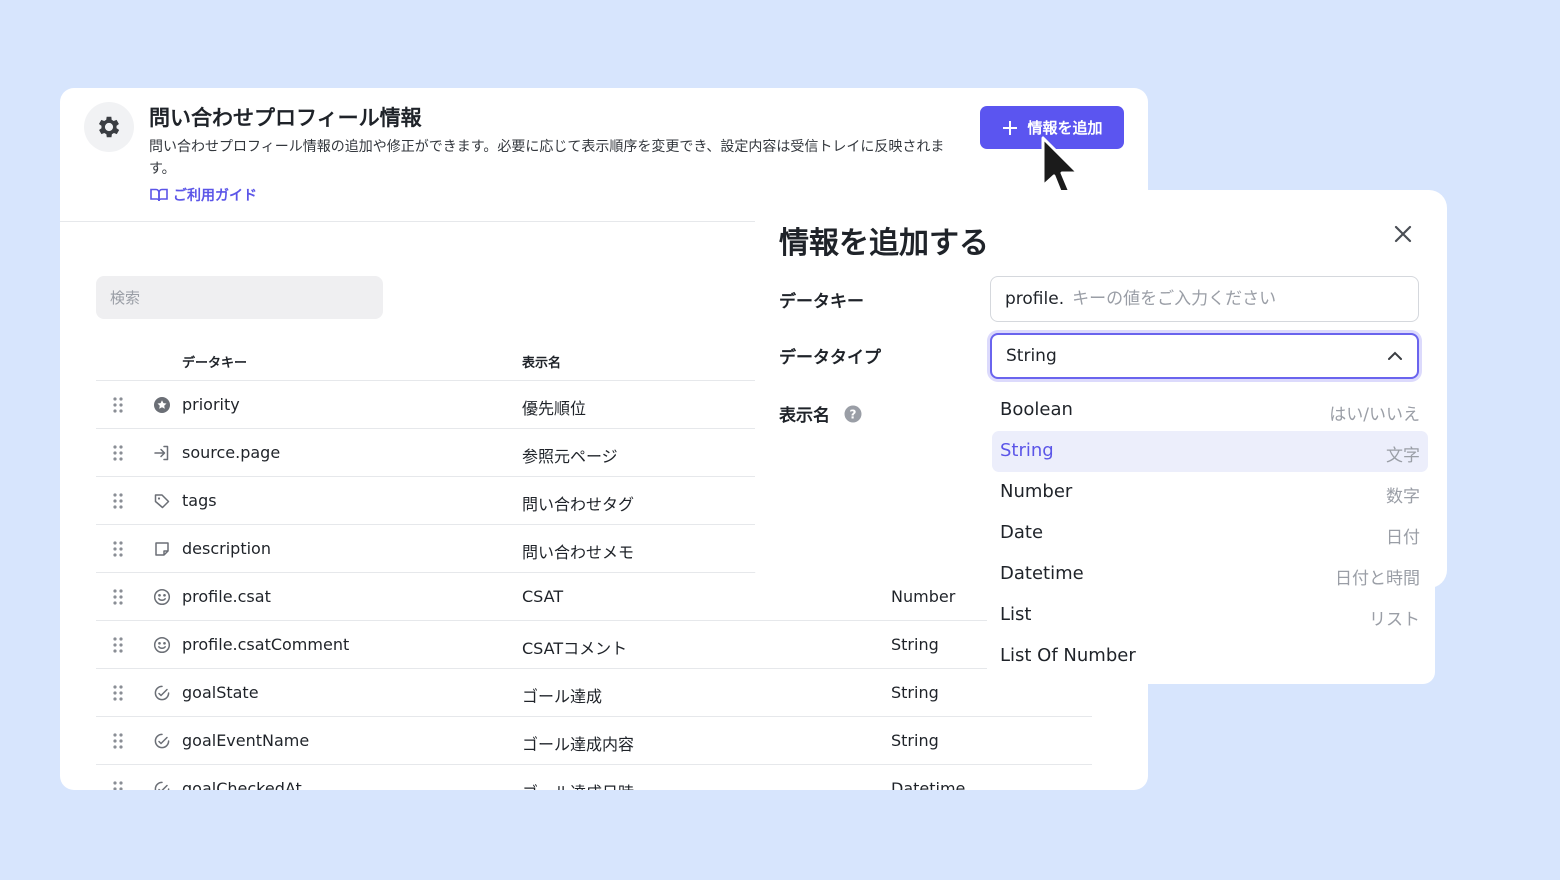  Describe the element at coordinates (1042, 573) in the screenshot. I see `option-label: Datetime` at that location.